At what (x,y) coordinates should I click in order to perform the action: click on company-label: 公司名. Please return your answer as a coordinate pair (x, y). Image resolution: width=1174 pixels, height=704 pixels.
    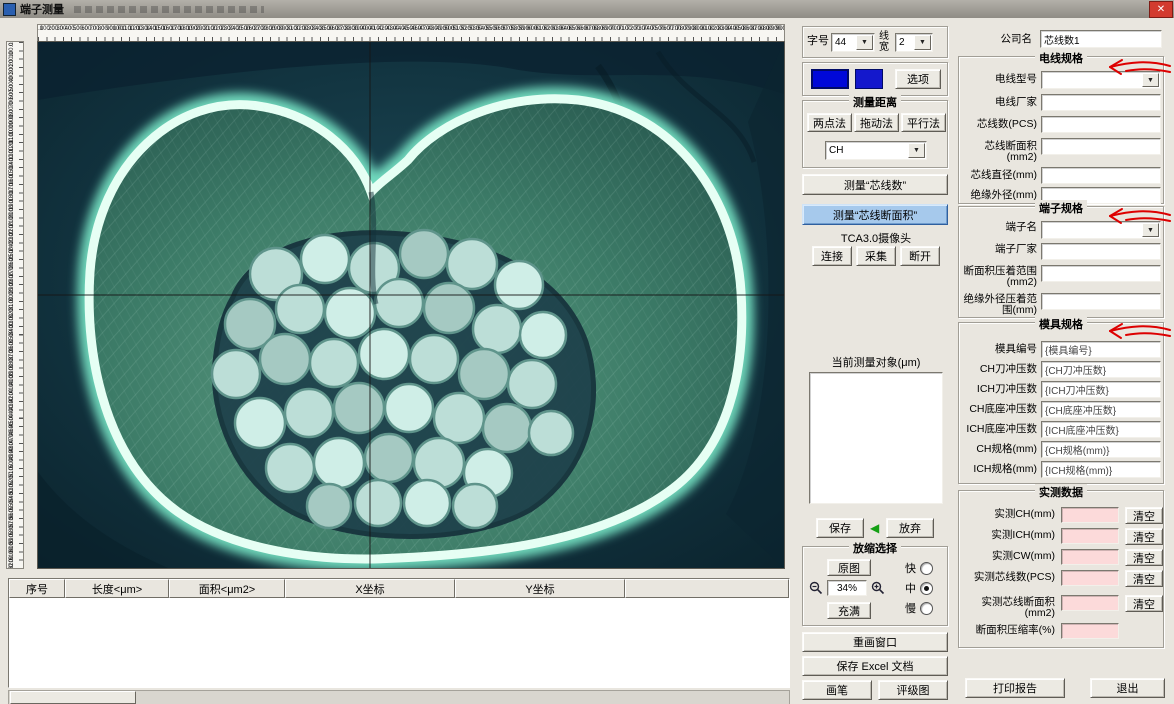
    Looking at the image, I should click on (1016, 39).